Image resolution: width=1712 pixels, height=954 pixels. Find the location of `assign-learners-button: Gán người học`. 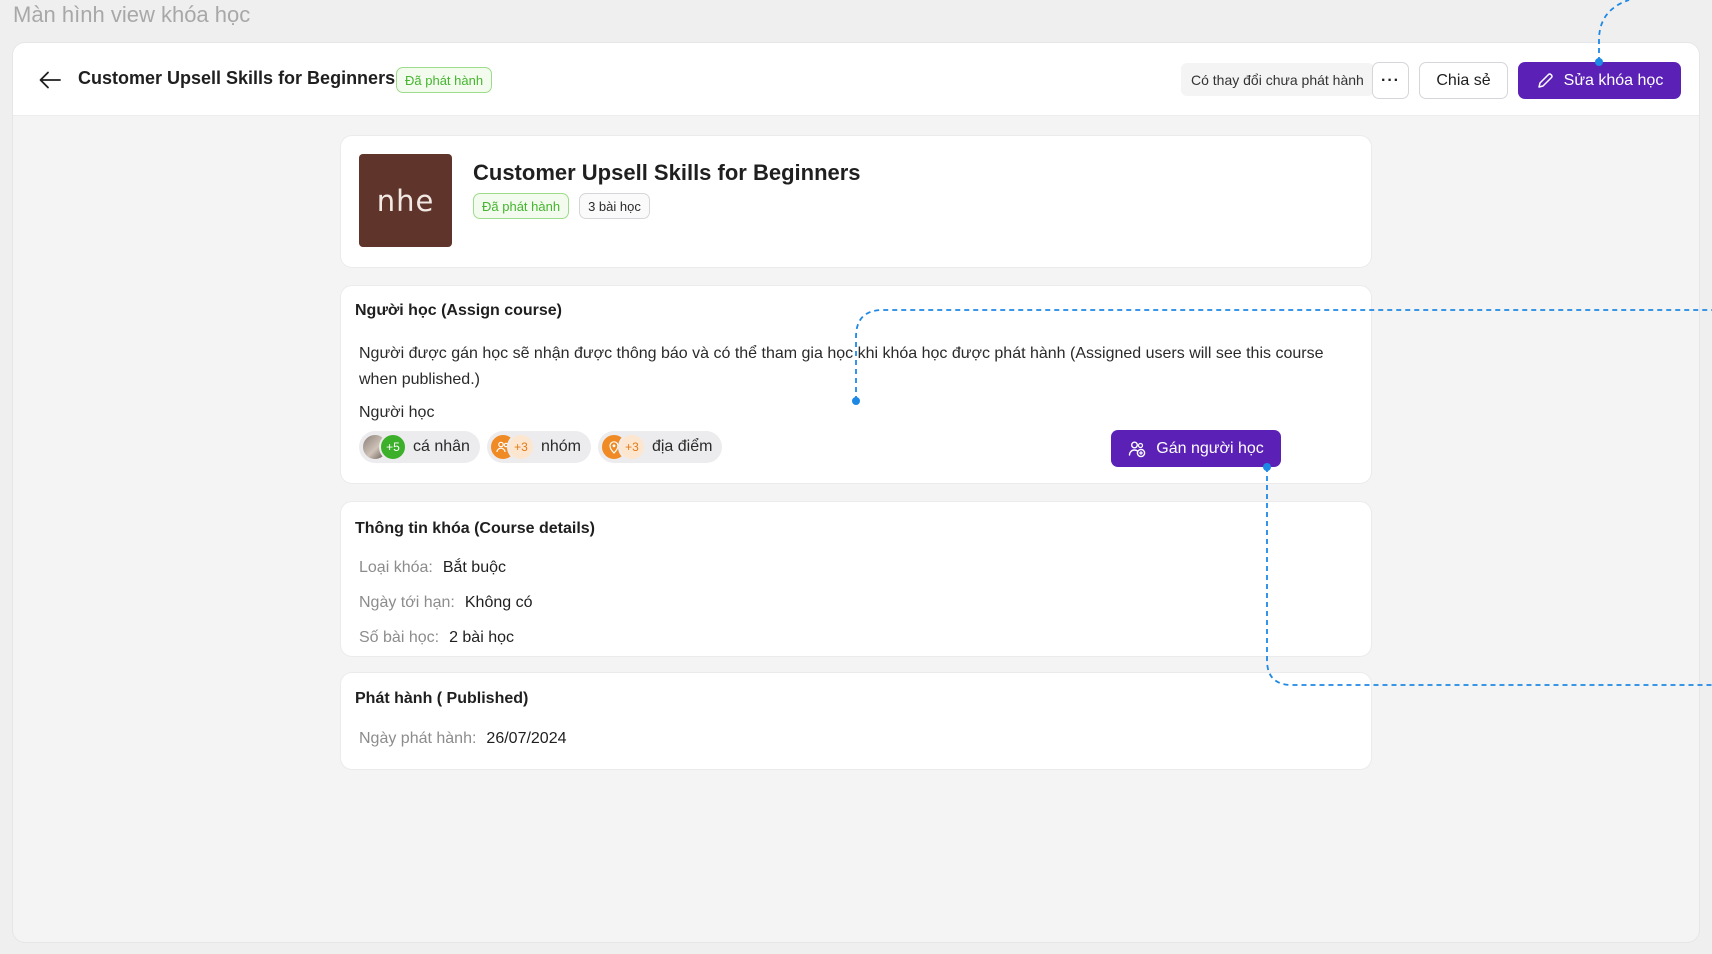

assign-learners-button: Gán người học is located at coordinates (1196, 448).